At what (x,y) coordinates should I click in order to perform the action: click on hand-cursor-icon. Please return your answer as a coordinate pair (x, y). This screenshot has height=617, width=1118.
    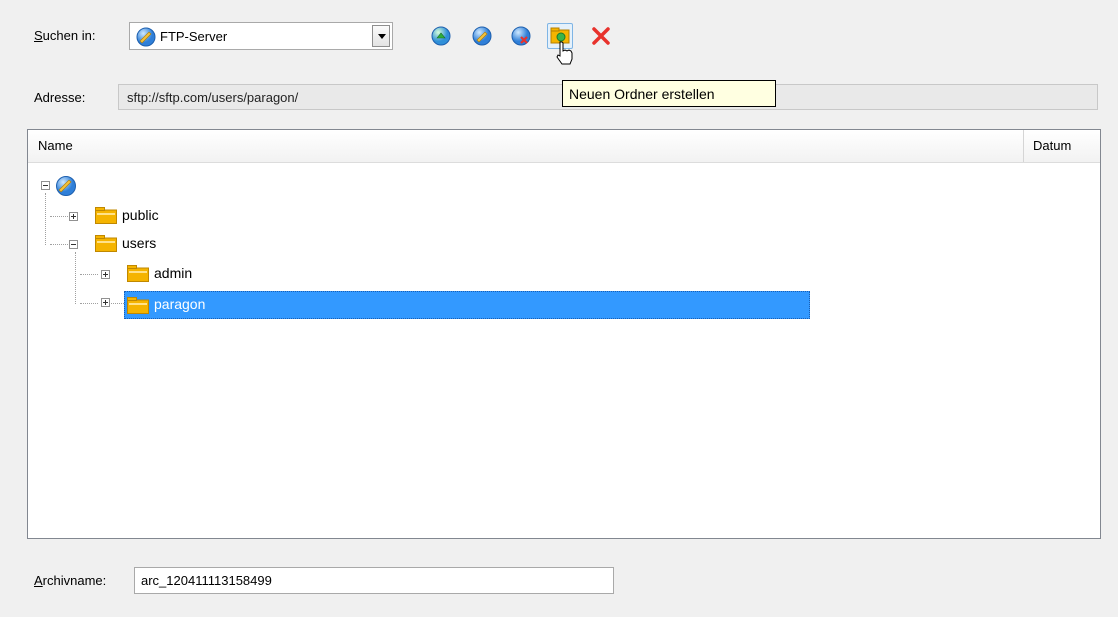
    Looking at the image, I should click on (564, 53).